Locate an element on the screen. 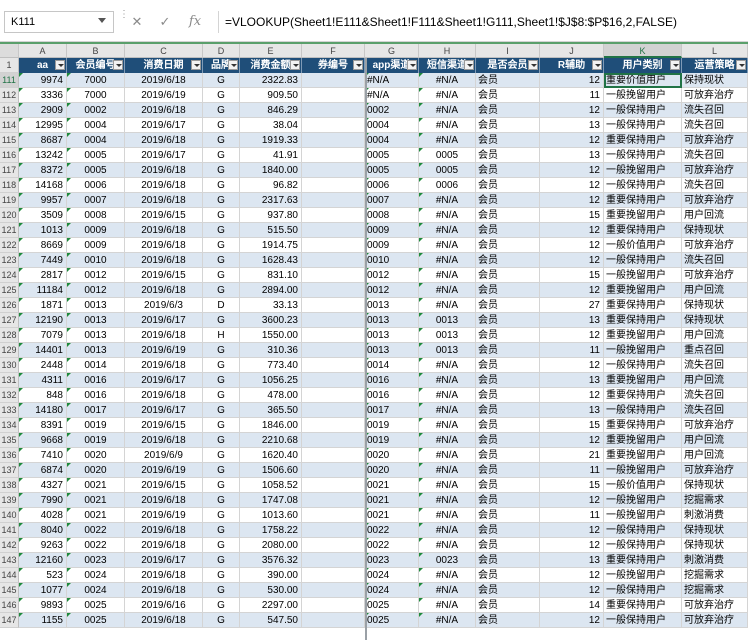 This screenshot has width=748, height=640. cell-c: 2019/6/17 is located at coordinates (164, 320).